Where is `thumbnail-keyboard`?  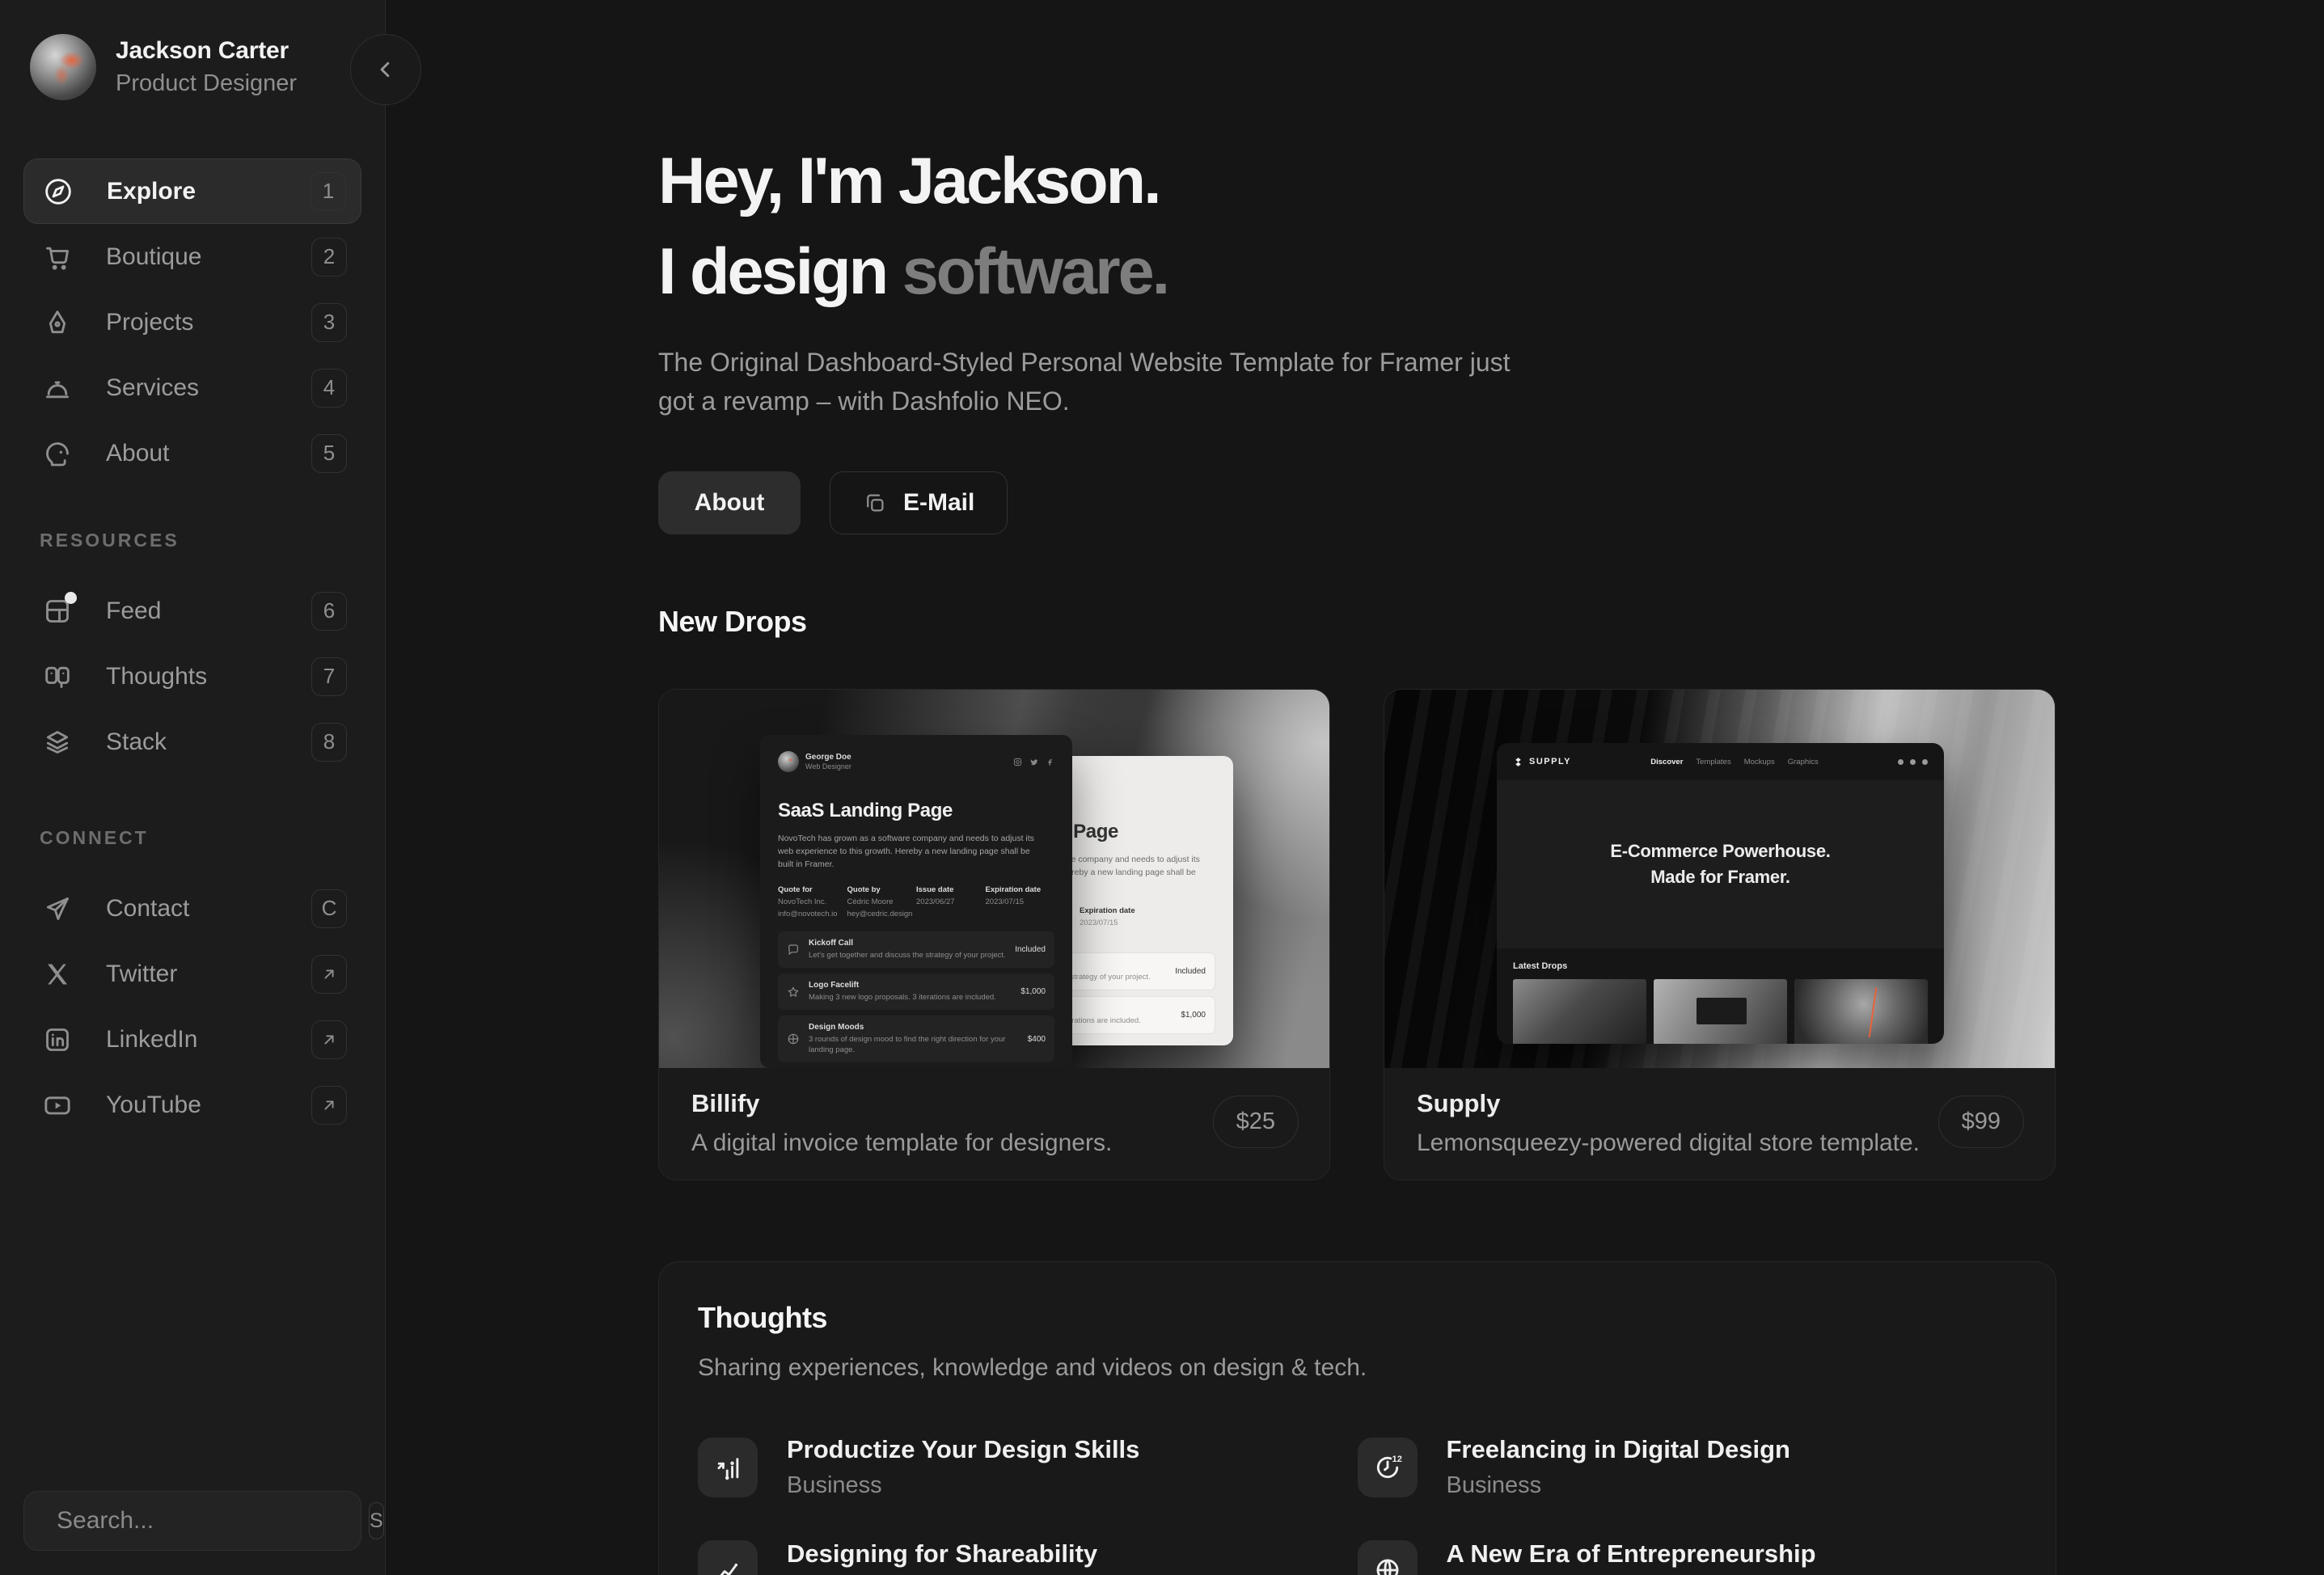
thumbnail-keyboard is located at coordinates (1579, 1011).